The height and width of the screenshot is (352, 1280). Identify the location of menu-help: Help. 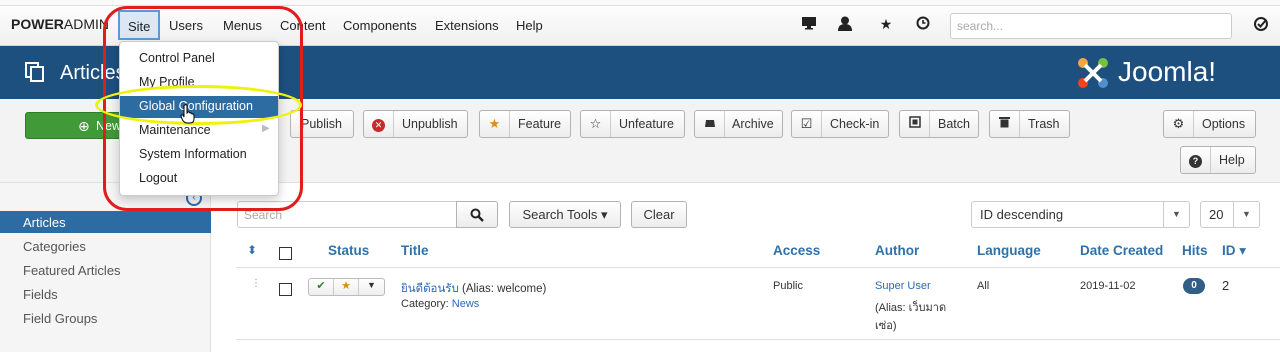
(529, 25).